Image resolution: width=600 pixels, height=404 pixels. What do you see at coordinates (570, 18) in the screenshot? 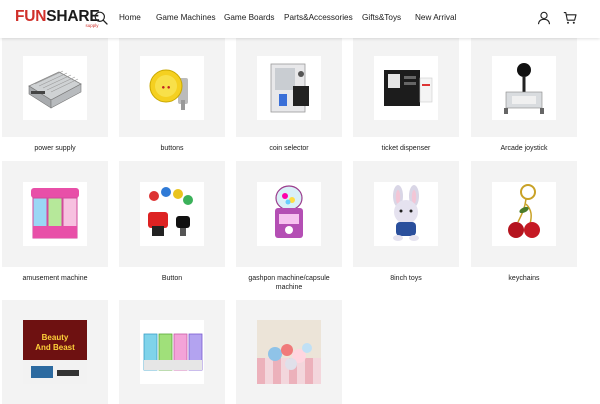
I see `cart-icon` at bounding box center [570, 18].